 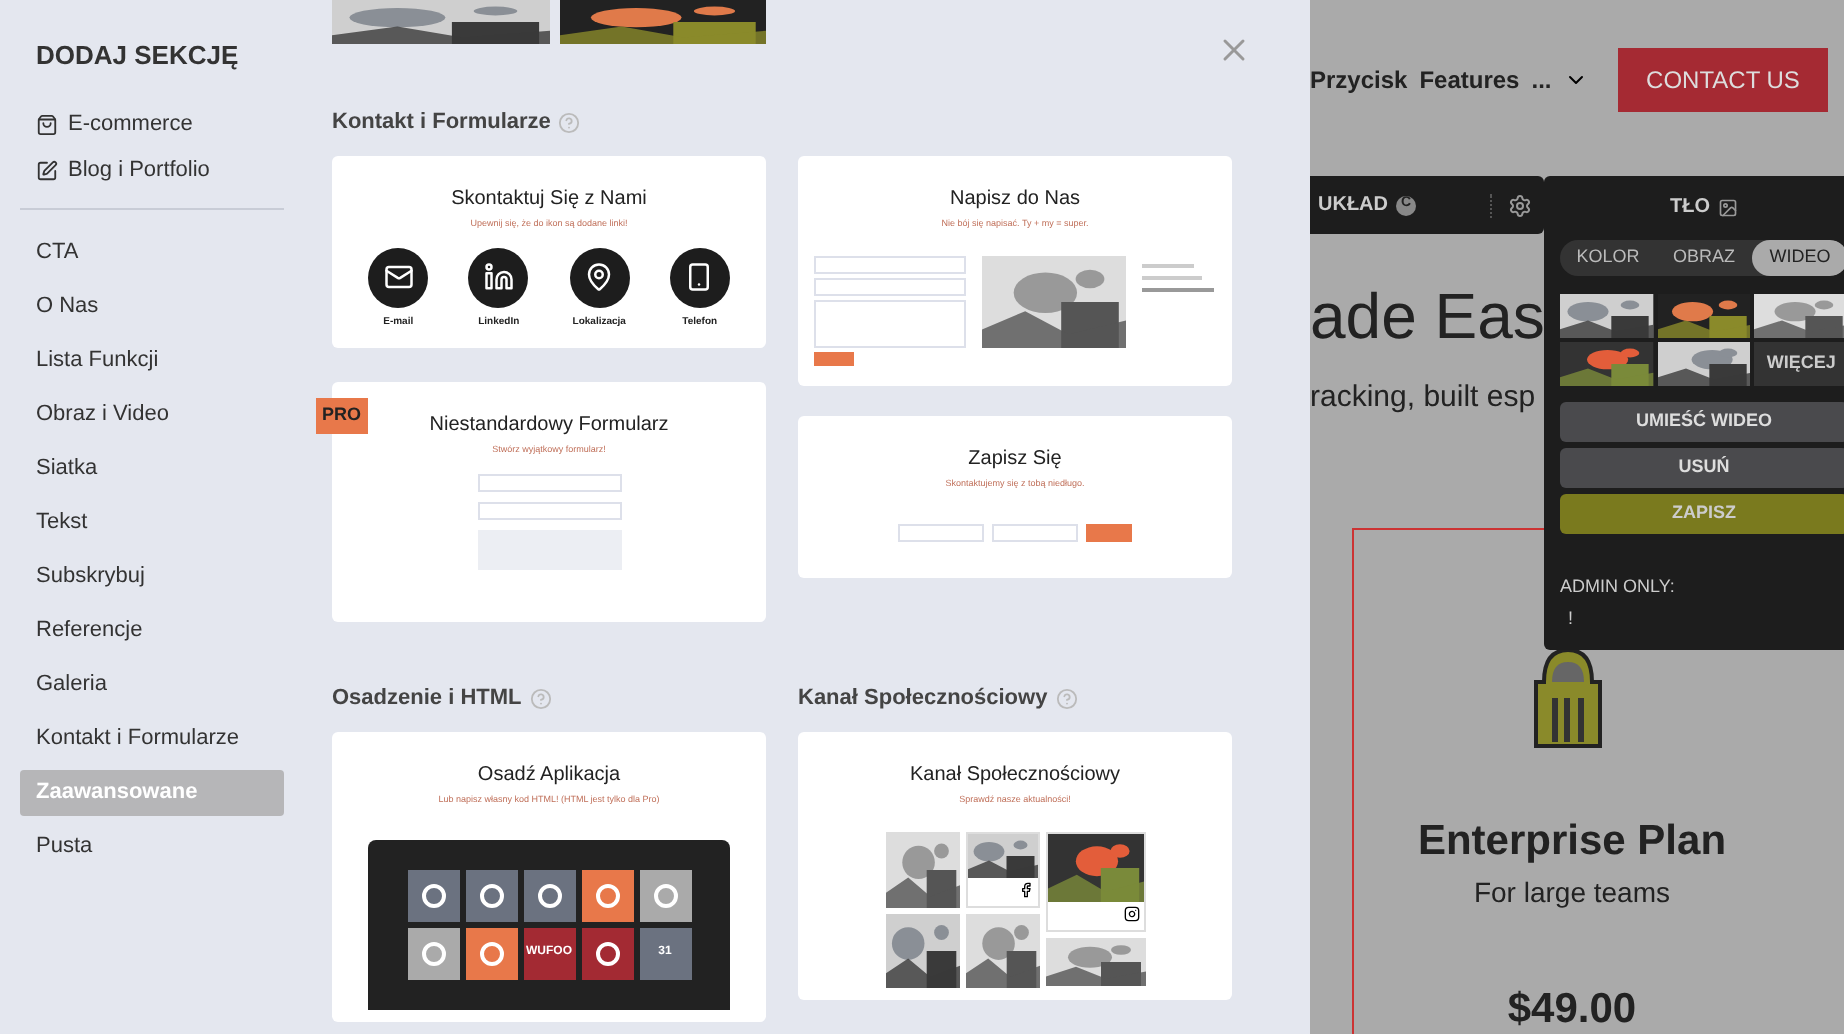 I want to click on sidebar-item: Siatka, so click(x=152, y=468).